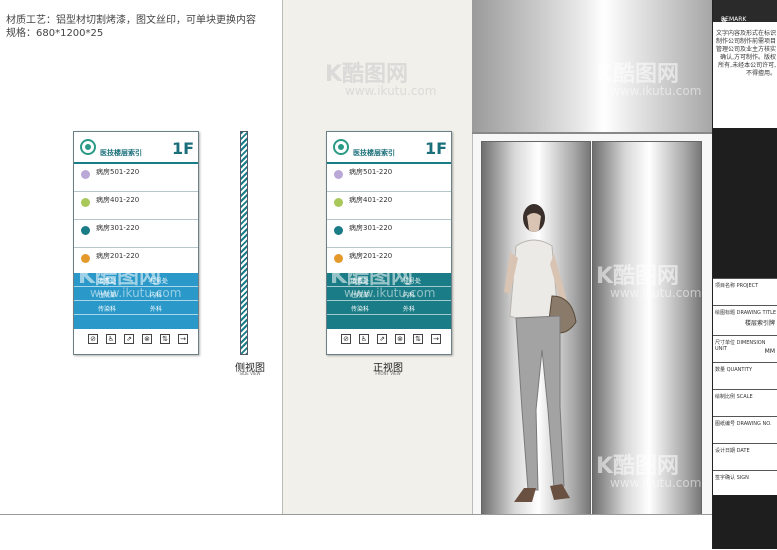 The width and height of the screenshot is (777, 550). I want to click on title-block-row: 图纸编号 DRAWING NO., so click(745, 430).